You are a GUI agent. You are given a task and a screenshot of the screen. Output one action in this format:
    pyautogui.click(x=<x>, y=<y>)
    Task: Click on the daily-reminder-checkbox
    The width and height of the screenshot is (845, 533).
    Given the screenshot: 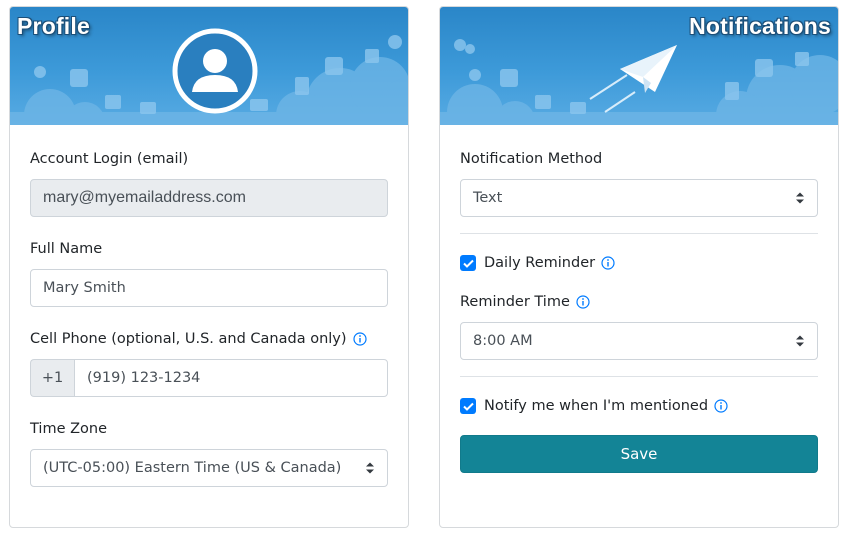 What is the action you would take?
    pyautogui.click(x=468, y=263)
    